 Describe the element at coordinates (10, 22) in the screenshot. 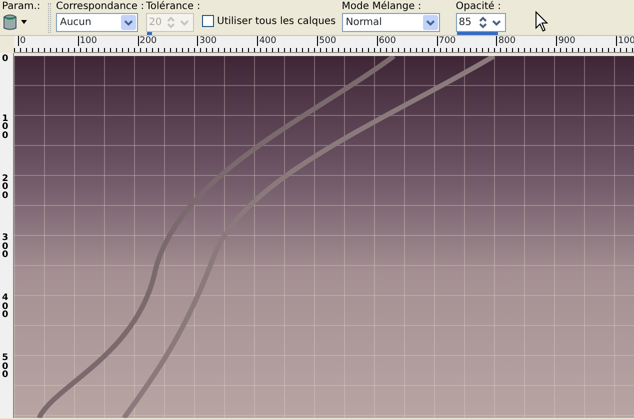

I see `paint-bucket-icon` at that location.